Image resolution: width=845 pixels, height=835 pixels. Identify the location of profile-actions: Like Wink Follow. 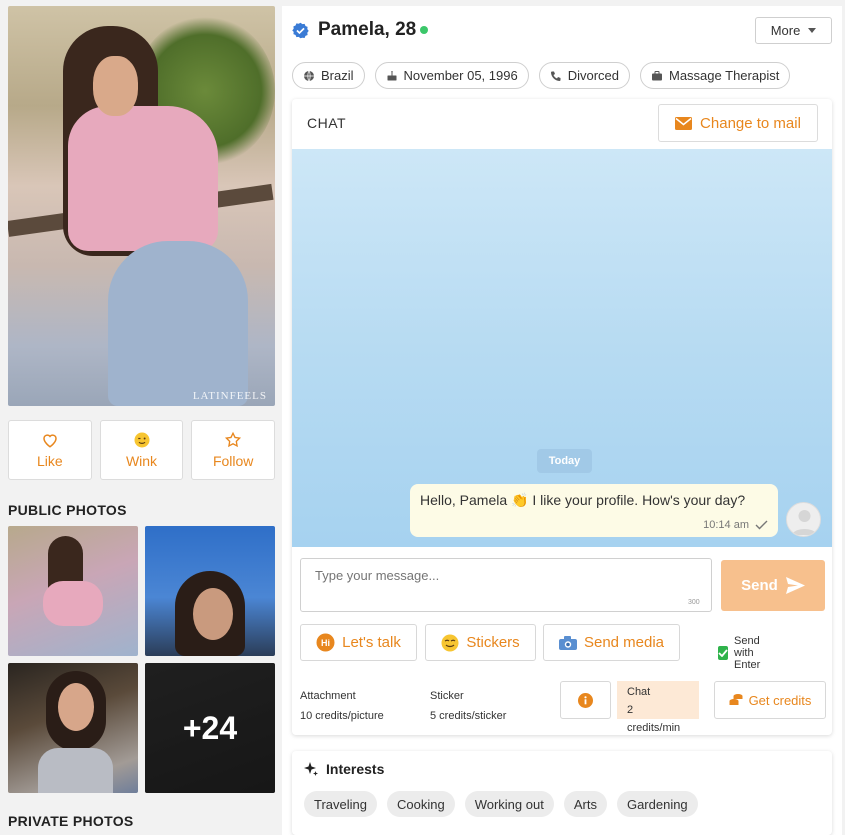
(142, 450).